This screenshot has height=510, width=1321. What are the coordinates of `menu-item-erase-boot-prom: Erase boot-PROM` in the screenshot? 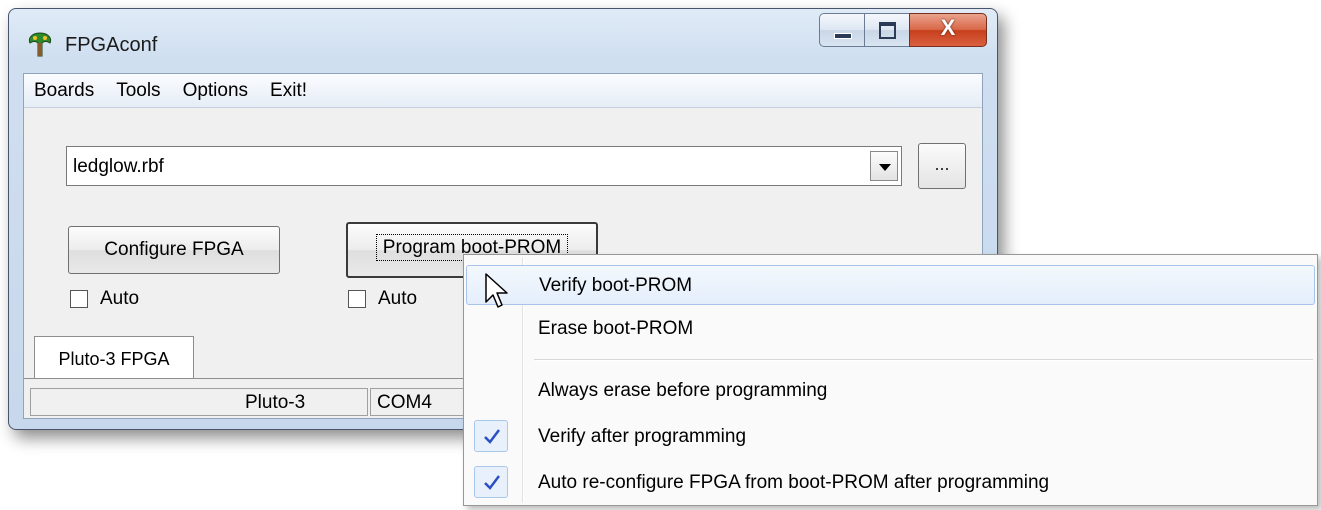 It's located at (890, 329).